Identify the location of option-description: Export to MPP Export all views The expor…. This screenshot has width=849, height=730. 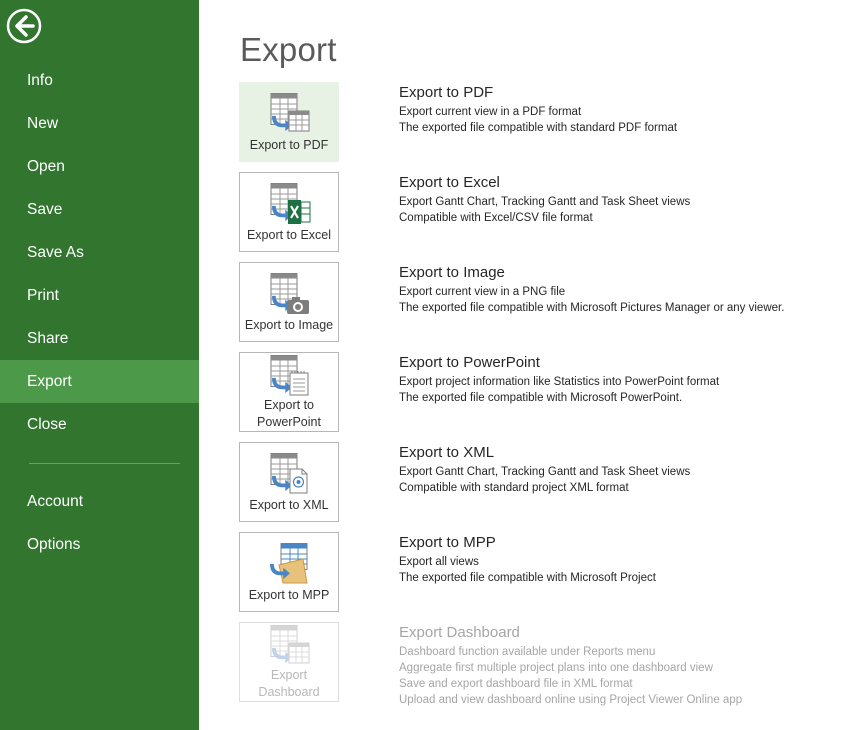
(624, 559).